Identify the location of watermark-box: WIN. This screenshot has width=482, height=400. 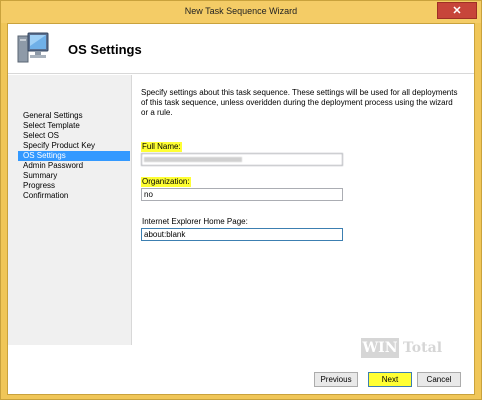
(380, 348).